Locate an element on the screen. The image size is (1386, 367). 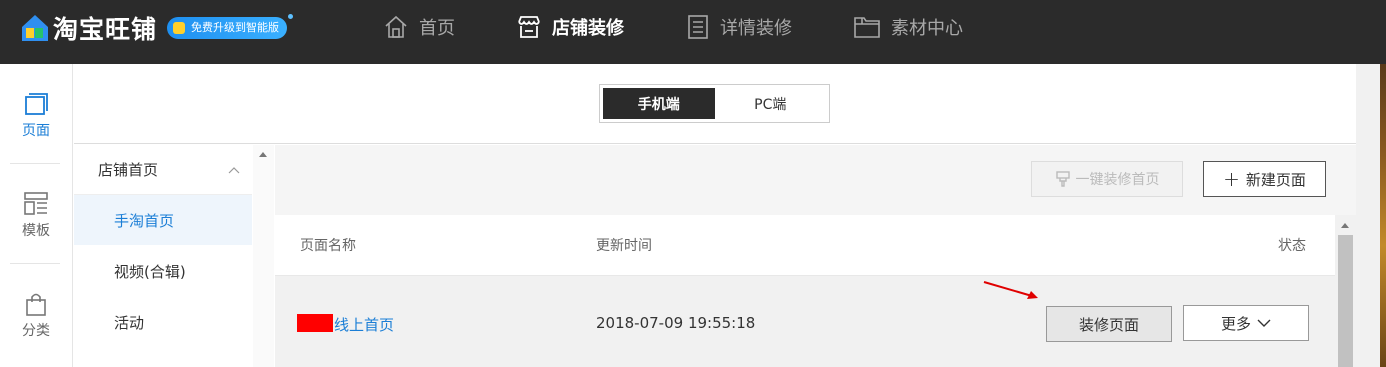
decorate-page-button: 装修页面 is located at coordinates (1109, 324).